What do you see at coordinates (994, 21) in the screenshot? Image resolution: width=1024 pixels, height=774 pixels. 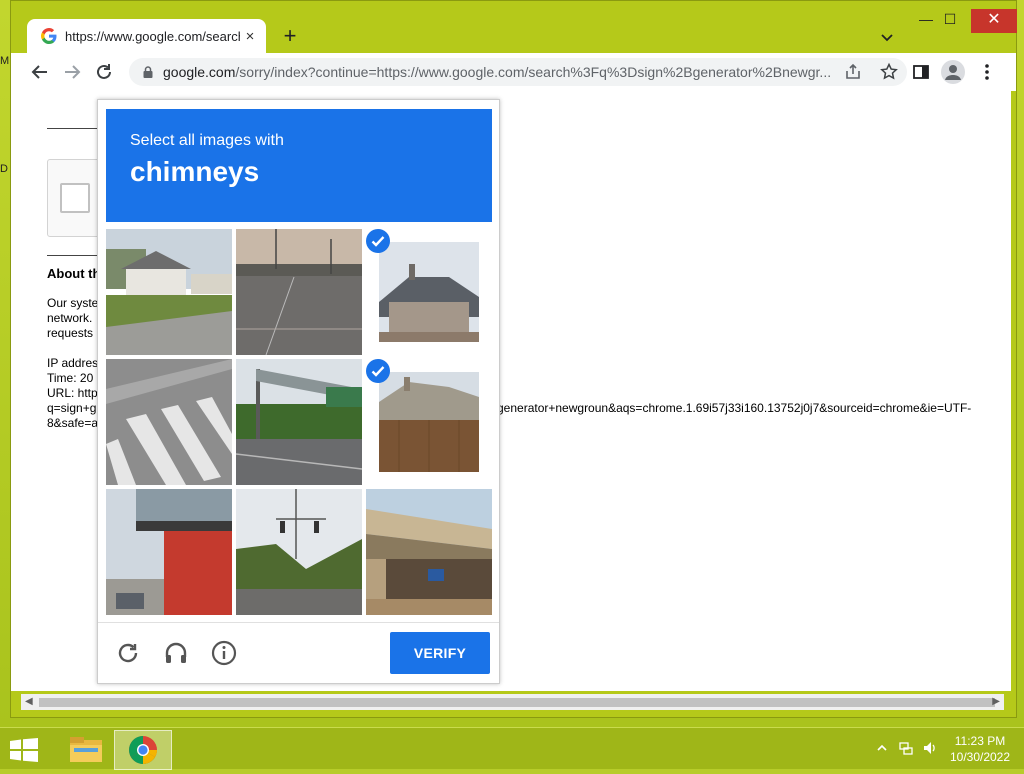 I see `close-window-button: ✕` at bounding box center [994, 21].